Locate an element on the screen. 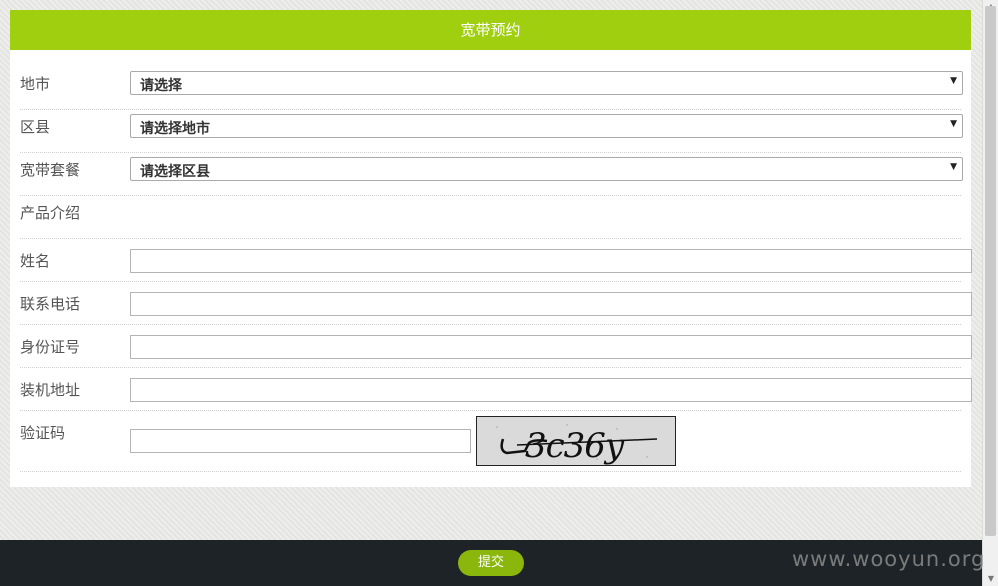  id-number-label: 身份证号 is located at coordinates (50, 347).